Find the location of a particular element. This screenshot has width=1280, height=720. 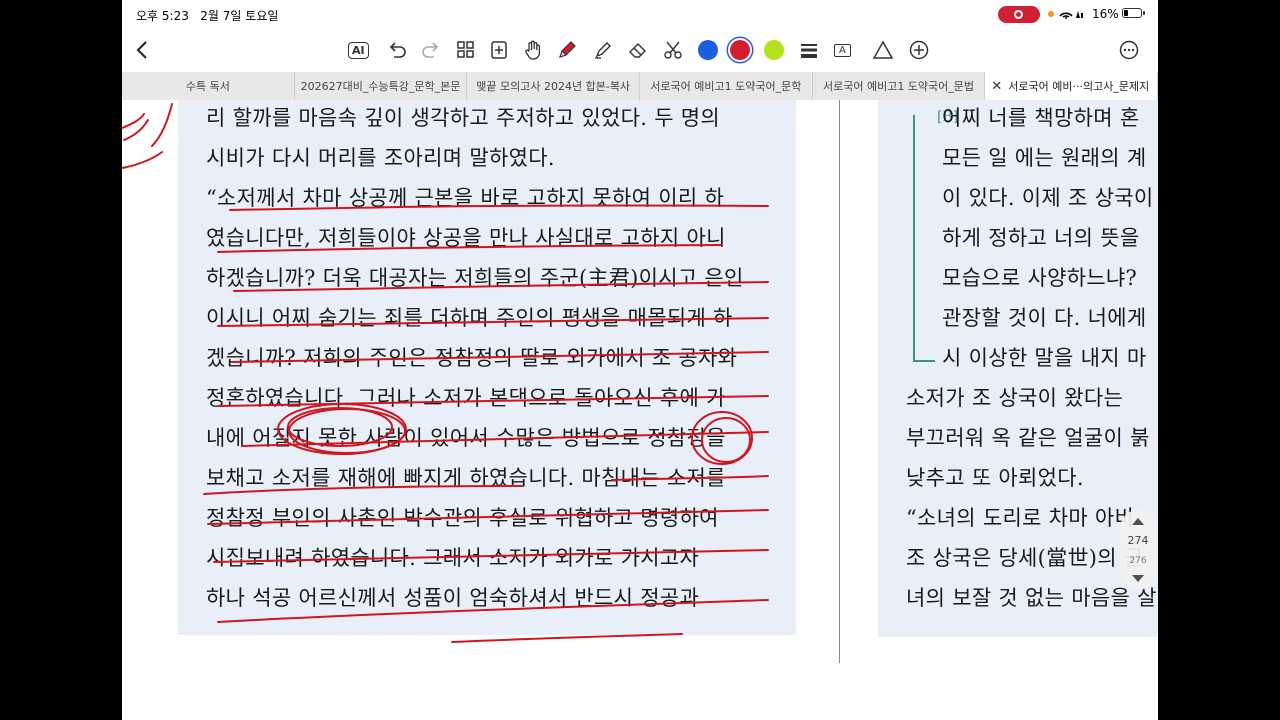

tab-label: 서로국어 예비고1 도약국어_문학 is located at coordinates (726, 86).